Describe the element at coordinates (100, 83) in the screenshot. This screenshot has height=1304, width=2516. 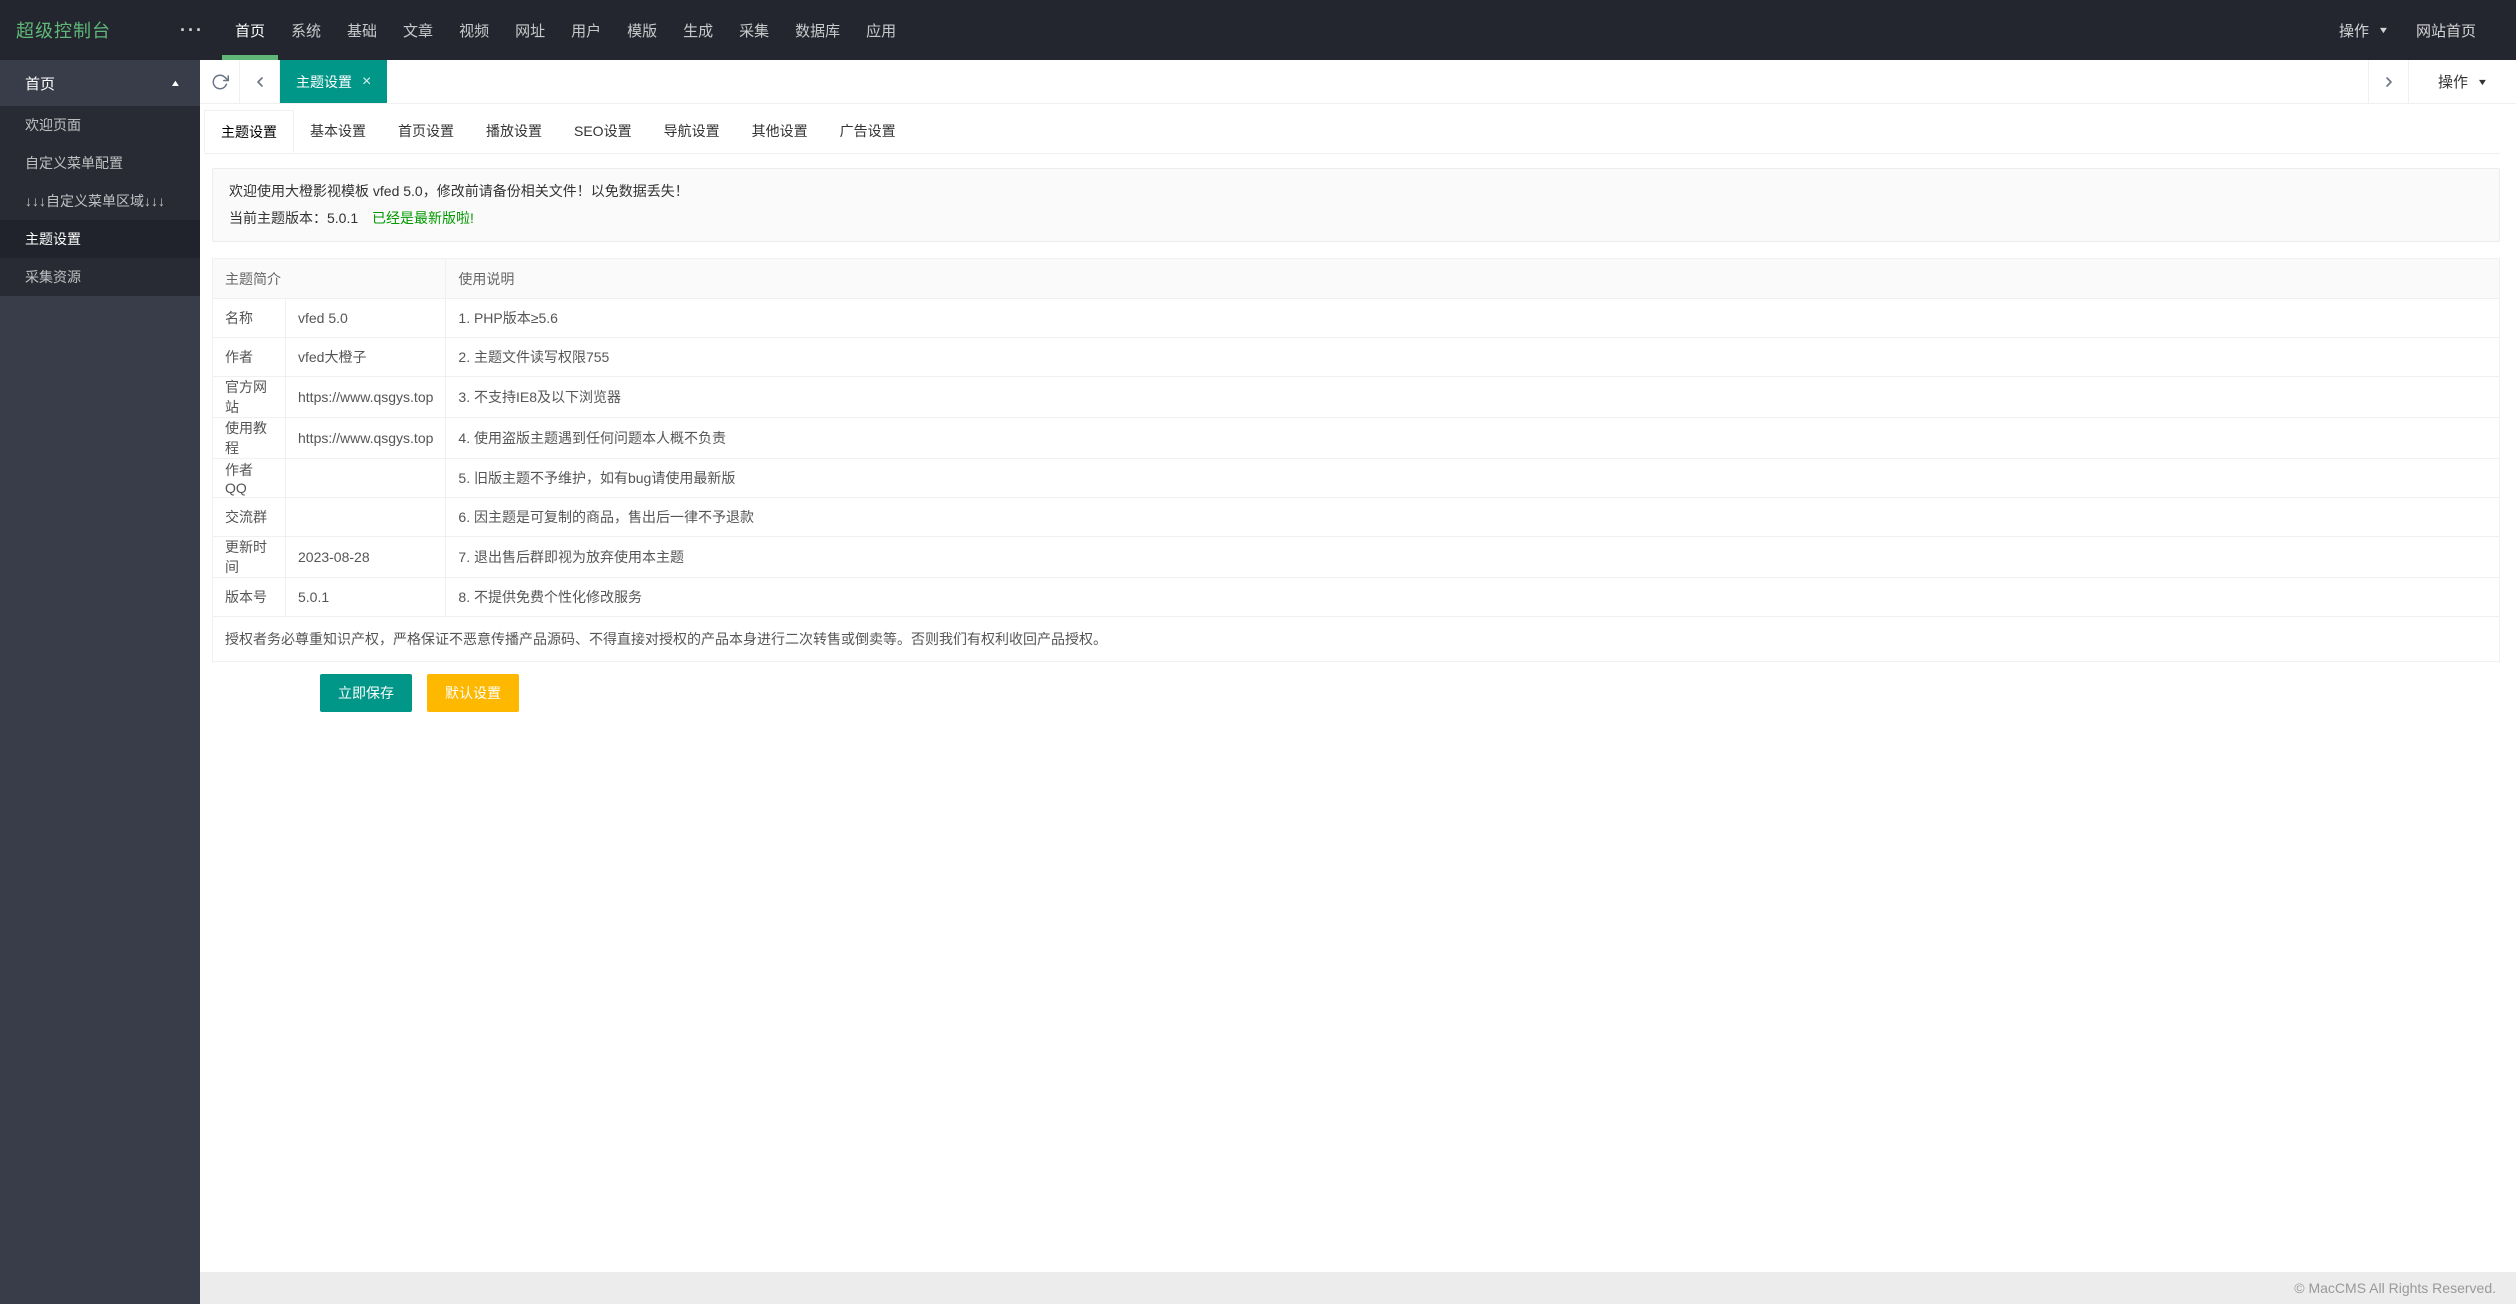
I see `sidebar-group-home: 首页 ▲` at that location.